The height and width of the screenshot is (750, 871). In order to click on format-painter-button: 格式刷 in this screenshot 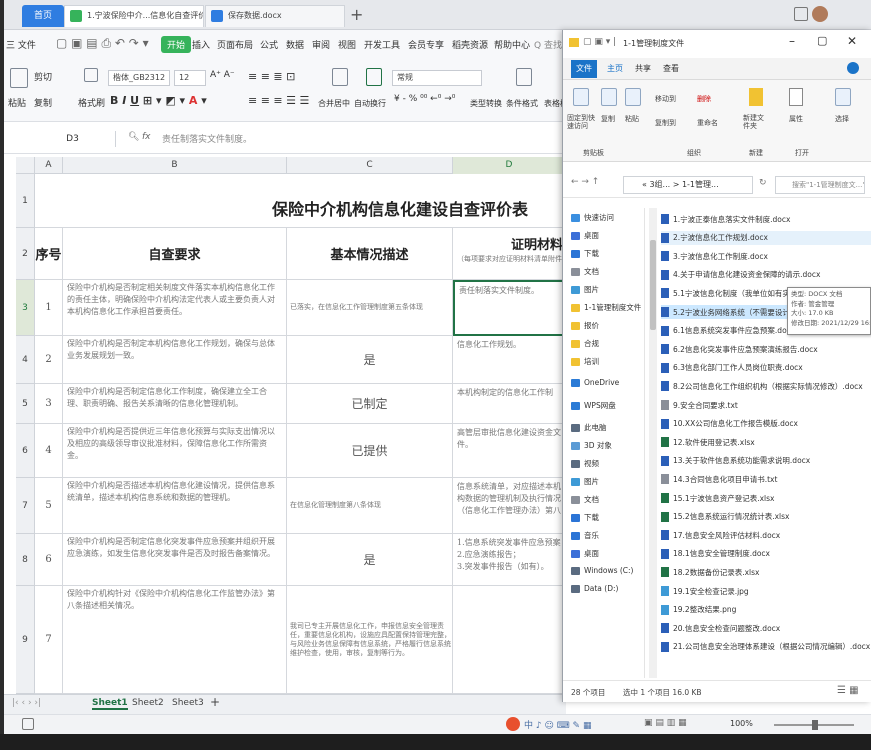, I will do `click(91, 102)`.